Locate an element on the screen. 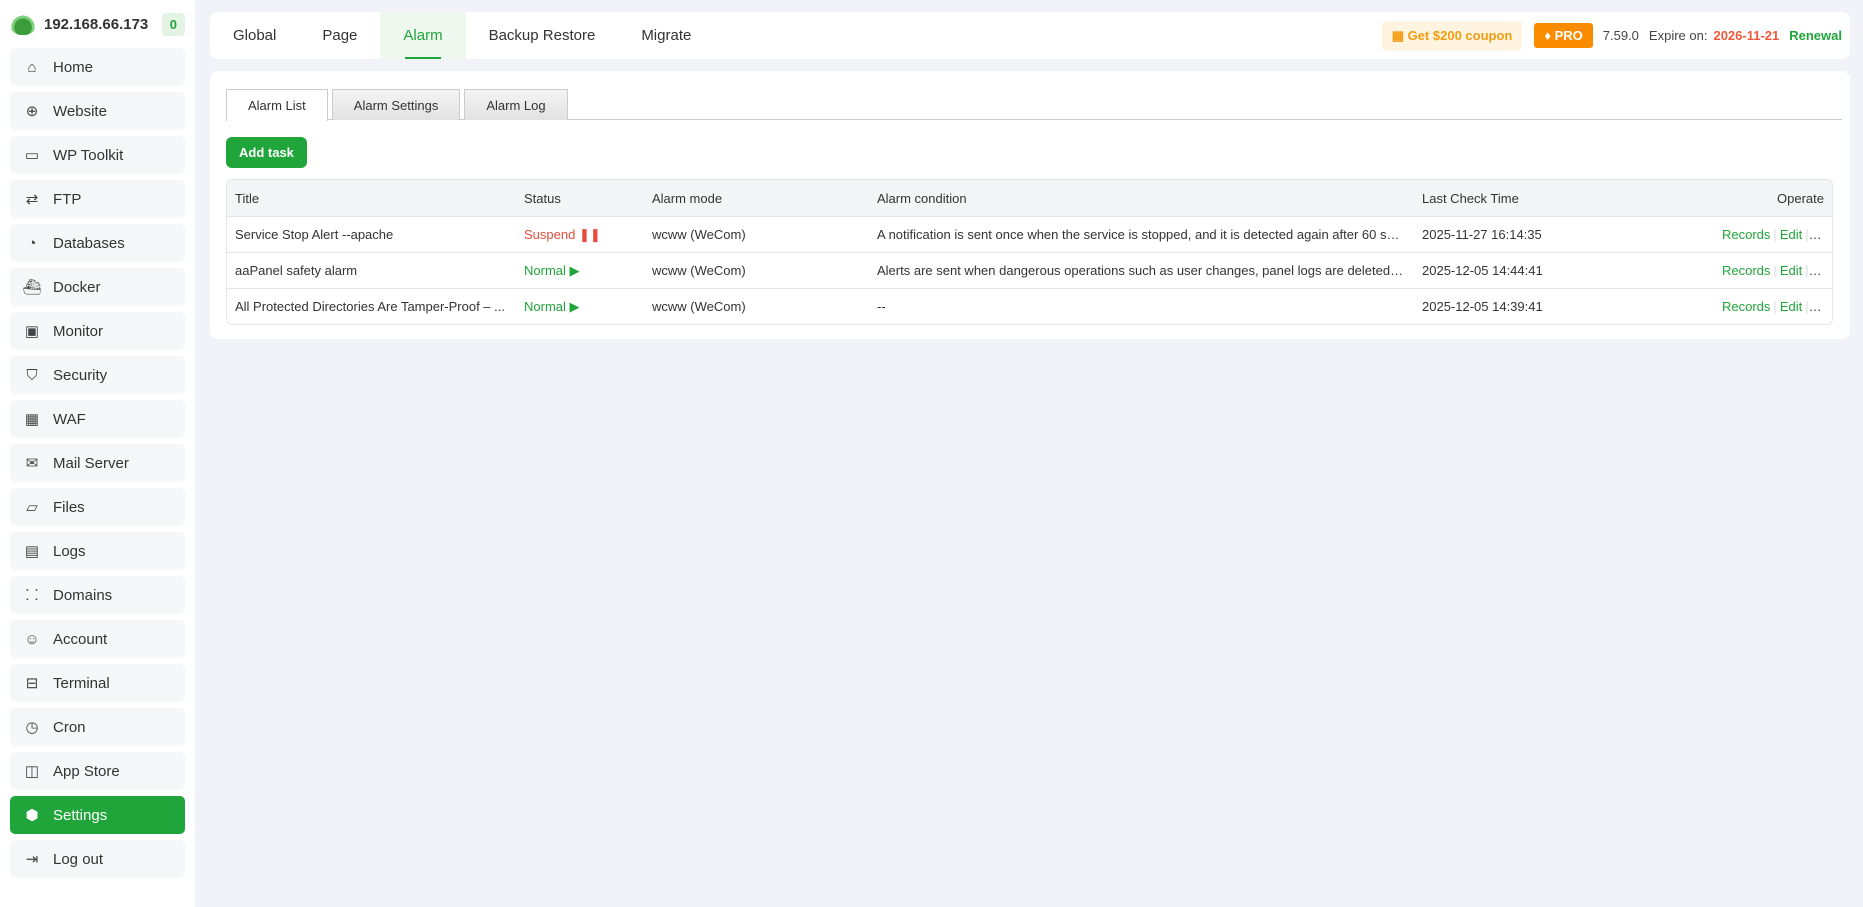  sidebar-item-label: Website is located at coordinates (80, 111).